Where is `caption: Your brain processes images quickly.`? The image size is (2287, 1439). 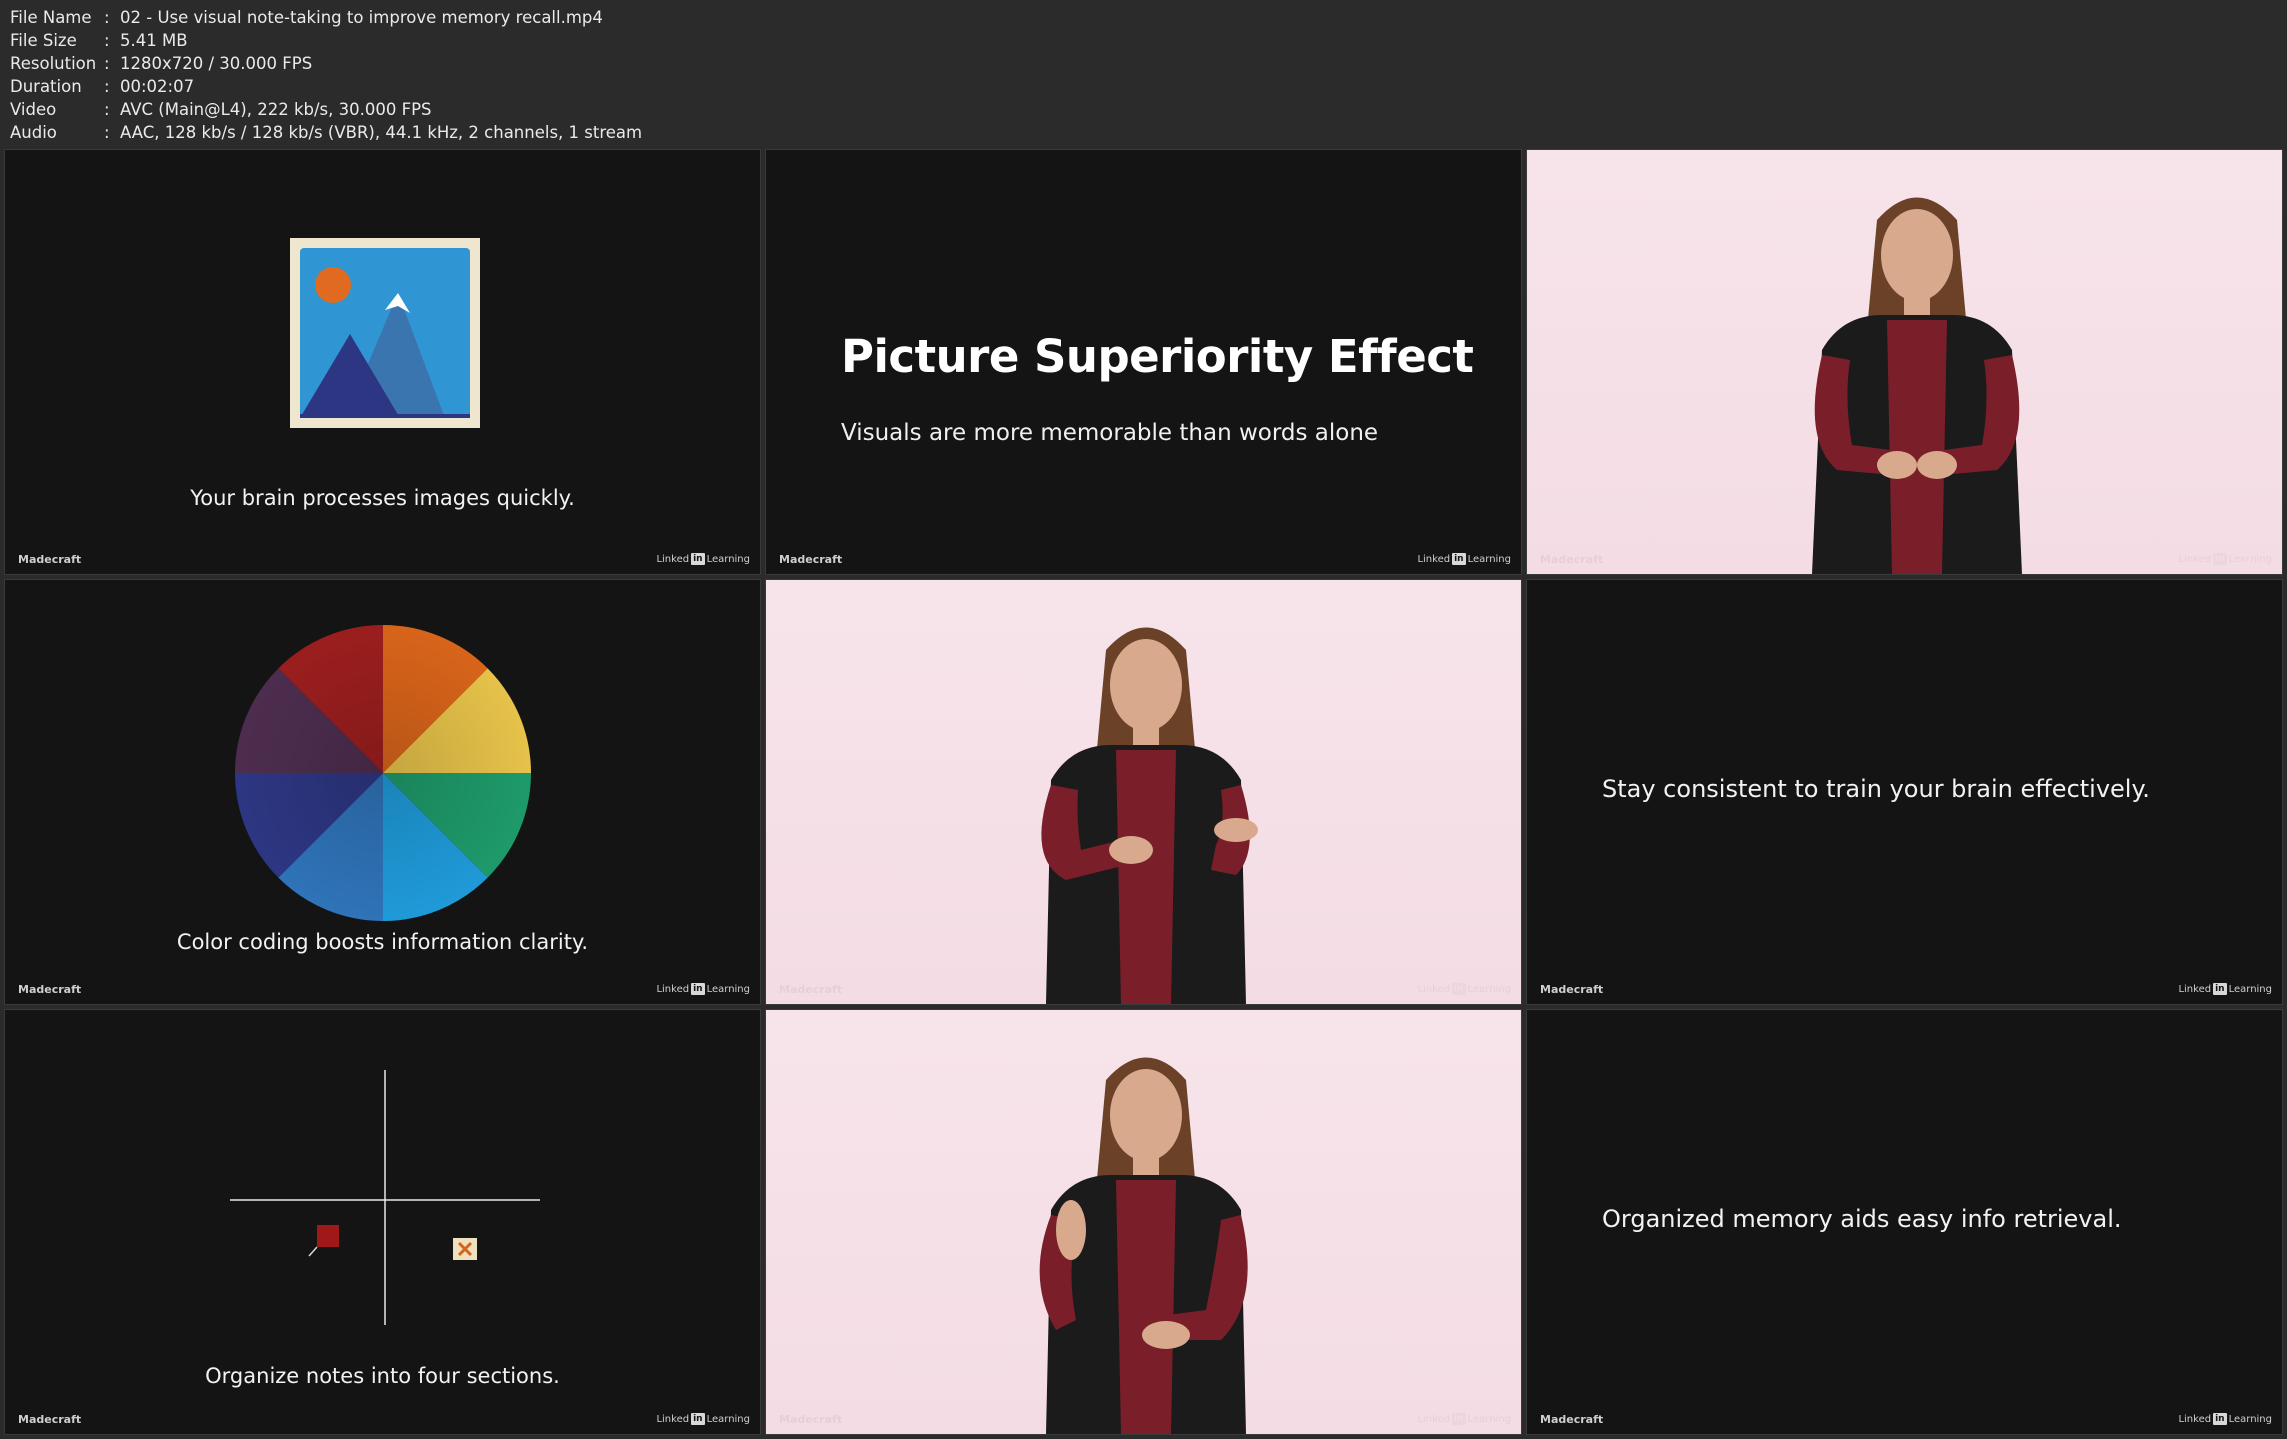
caption: Your brain processes images quickly. is located at coordinates (382, 498).